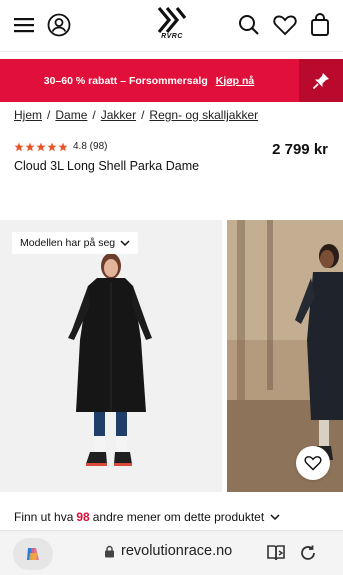  What do you see at coordinates (107, 166) in the screenshot?
I see `product-name: Cloud 3L Long Shell Parka Dame` at bounding box center [107, 166].